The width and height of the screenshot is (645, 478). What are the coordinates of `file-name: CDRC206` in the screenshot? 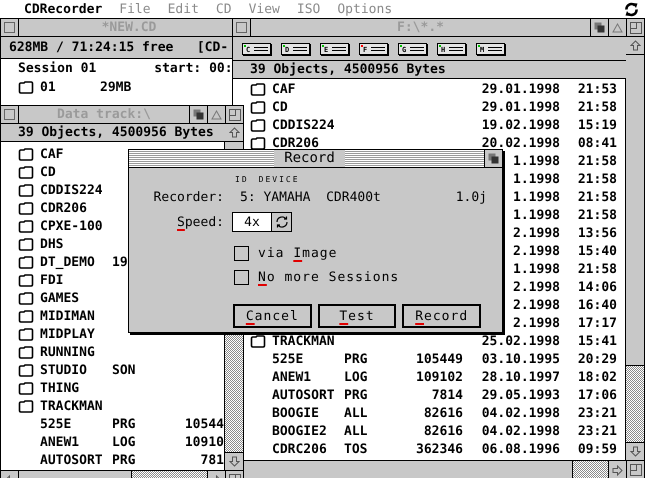 It's located at (299, 449).